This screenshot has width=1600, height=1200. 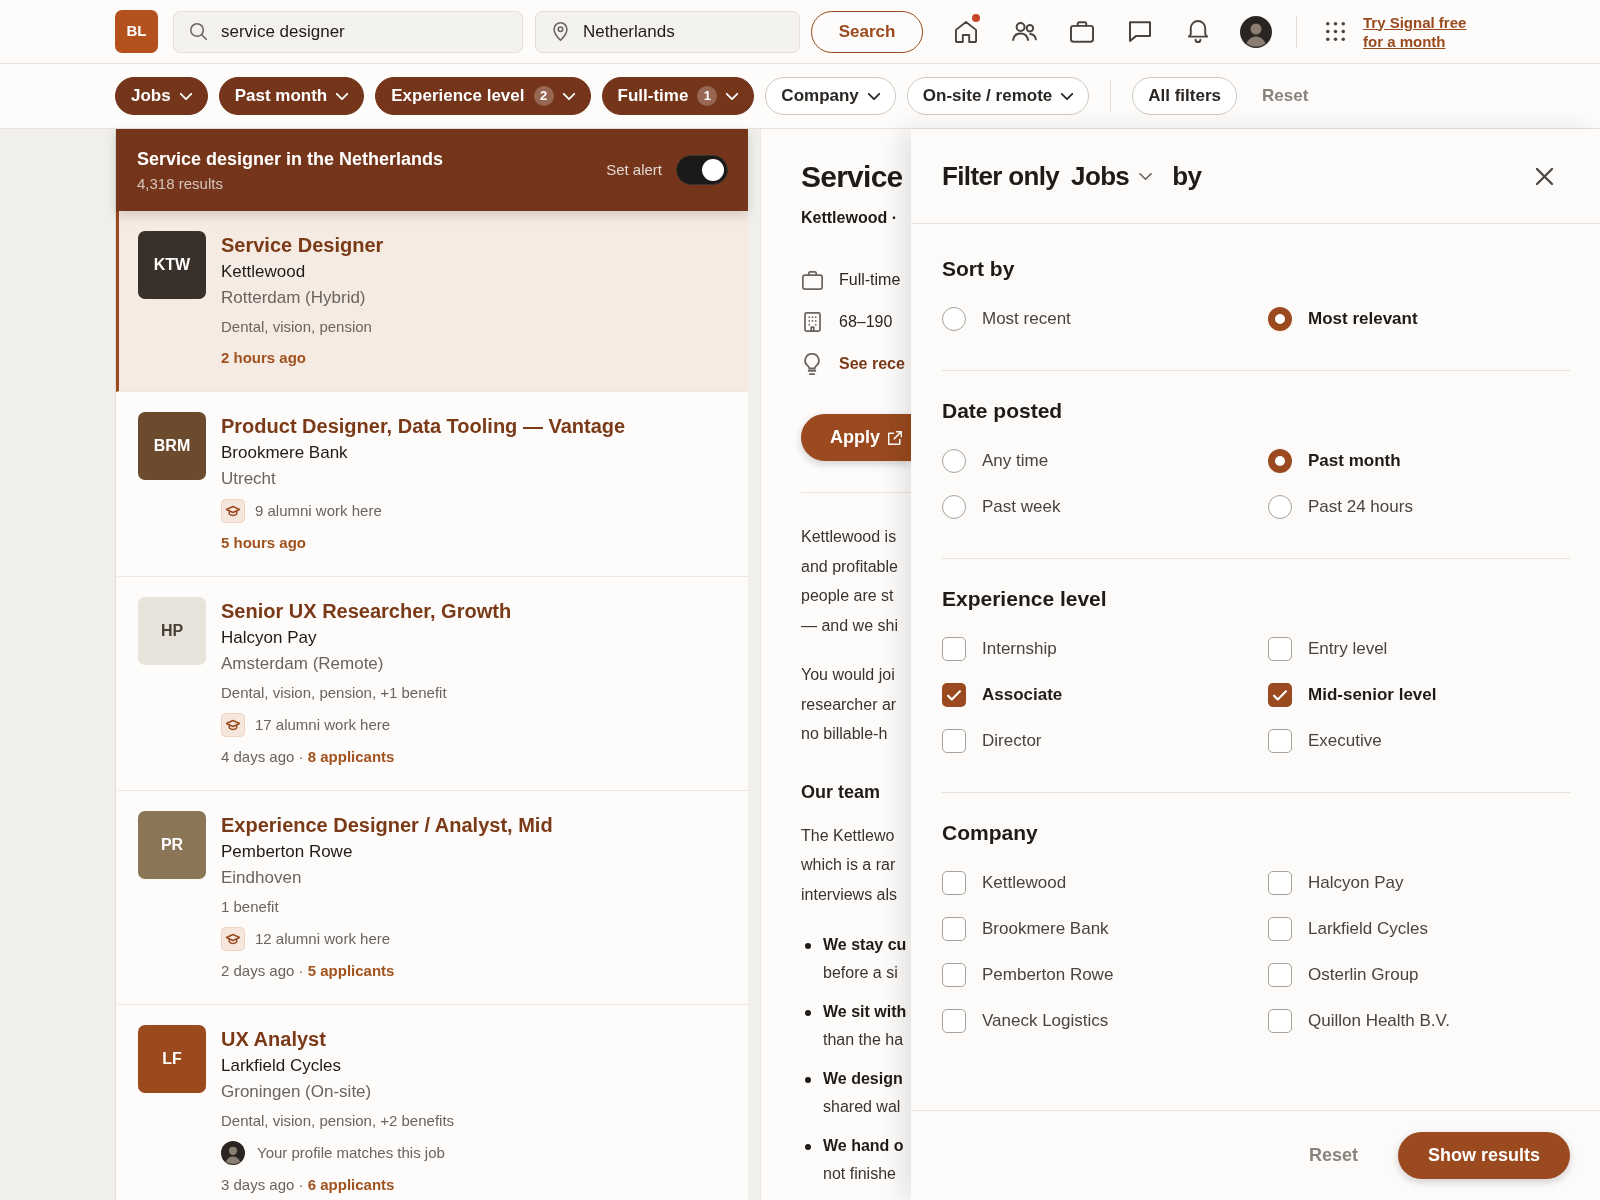 I want to click on chat-icon, so click(x=1140, y=31).